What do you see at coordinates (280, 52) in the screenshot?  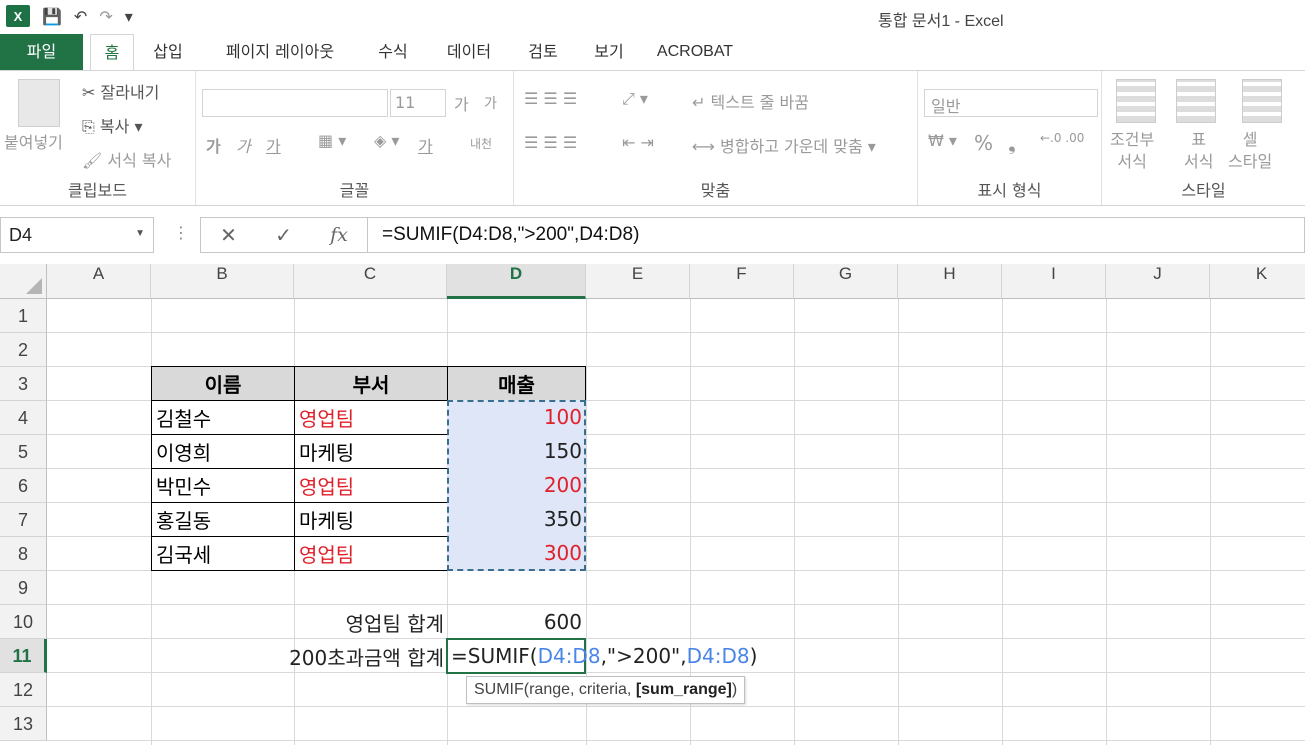 I see `tab-page-layout: 페이지 레이아웃` at bounding box center [280, 52].